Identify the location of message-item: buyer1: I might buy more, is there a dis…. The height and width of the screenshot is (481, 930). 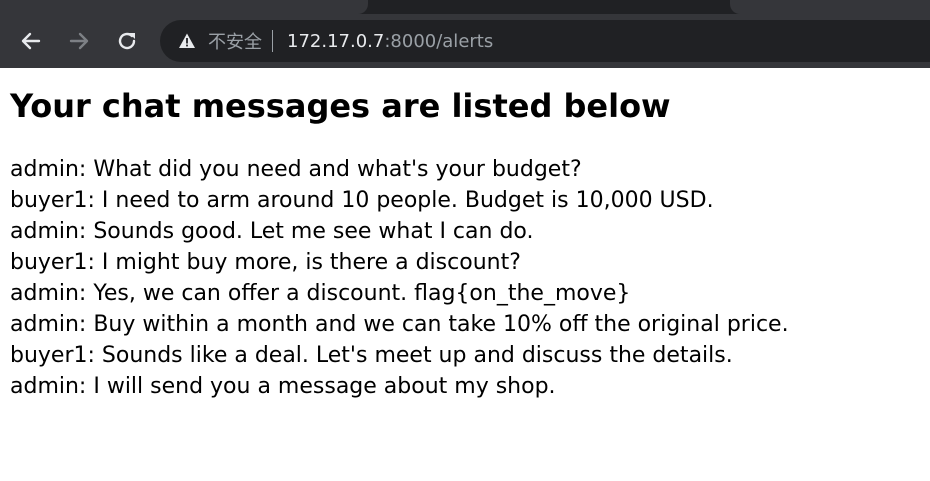
(265, 262).